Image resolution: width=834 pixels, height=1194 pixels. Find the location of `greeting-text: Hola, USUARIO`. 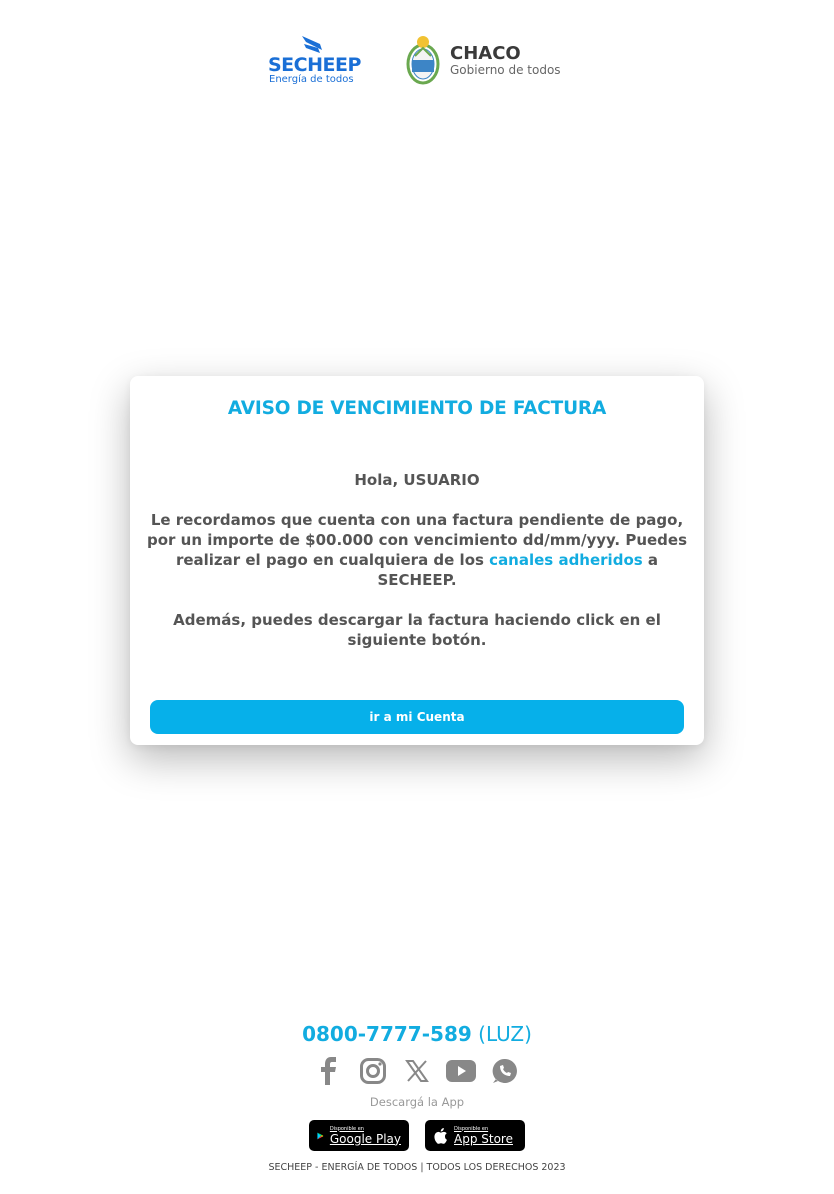

greeting-text: Hola, USUARIO is located at coordinates (417, 480).